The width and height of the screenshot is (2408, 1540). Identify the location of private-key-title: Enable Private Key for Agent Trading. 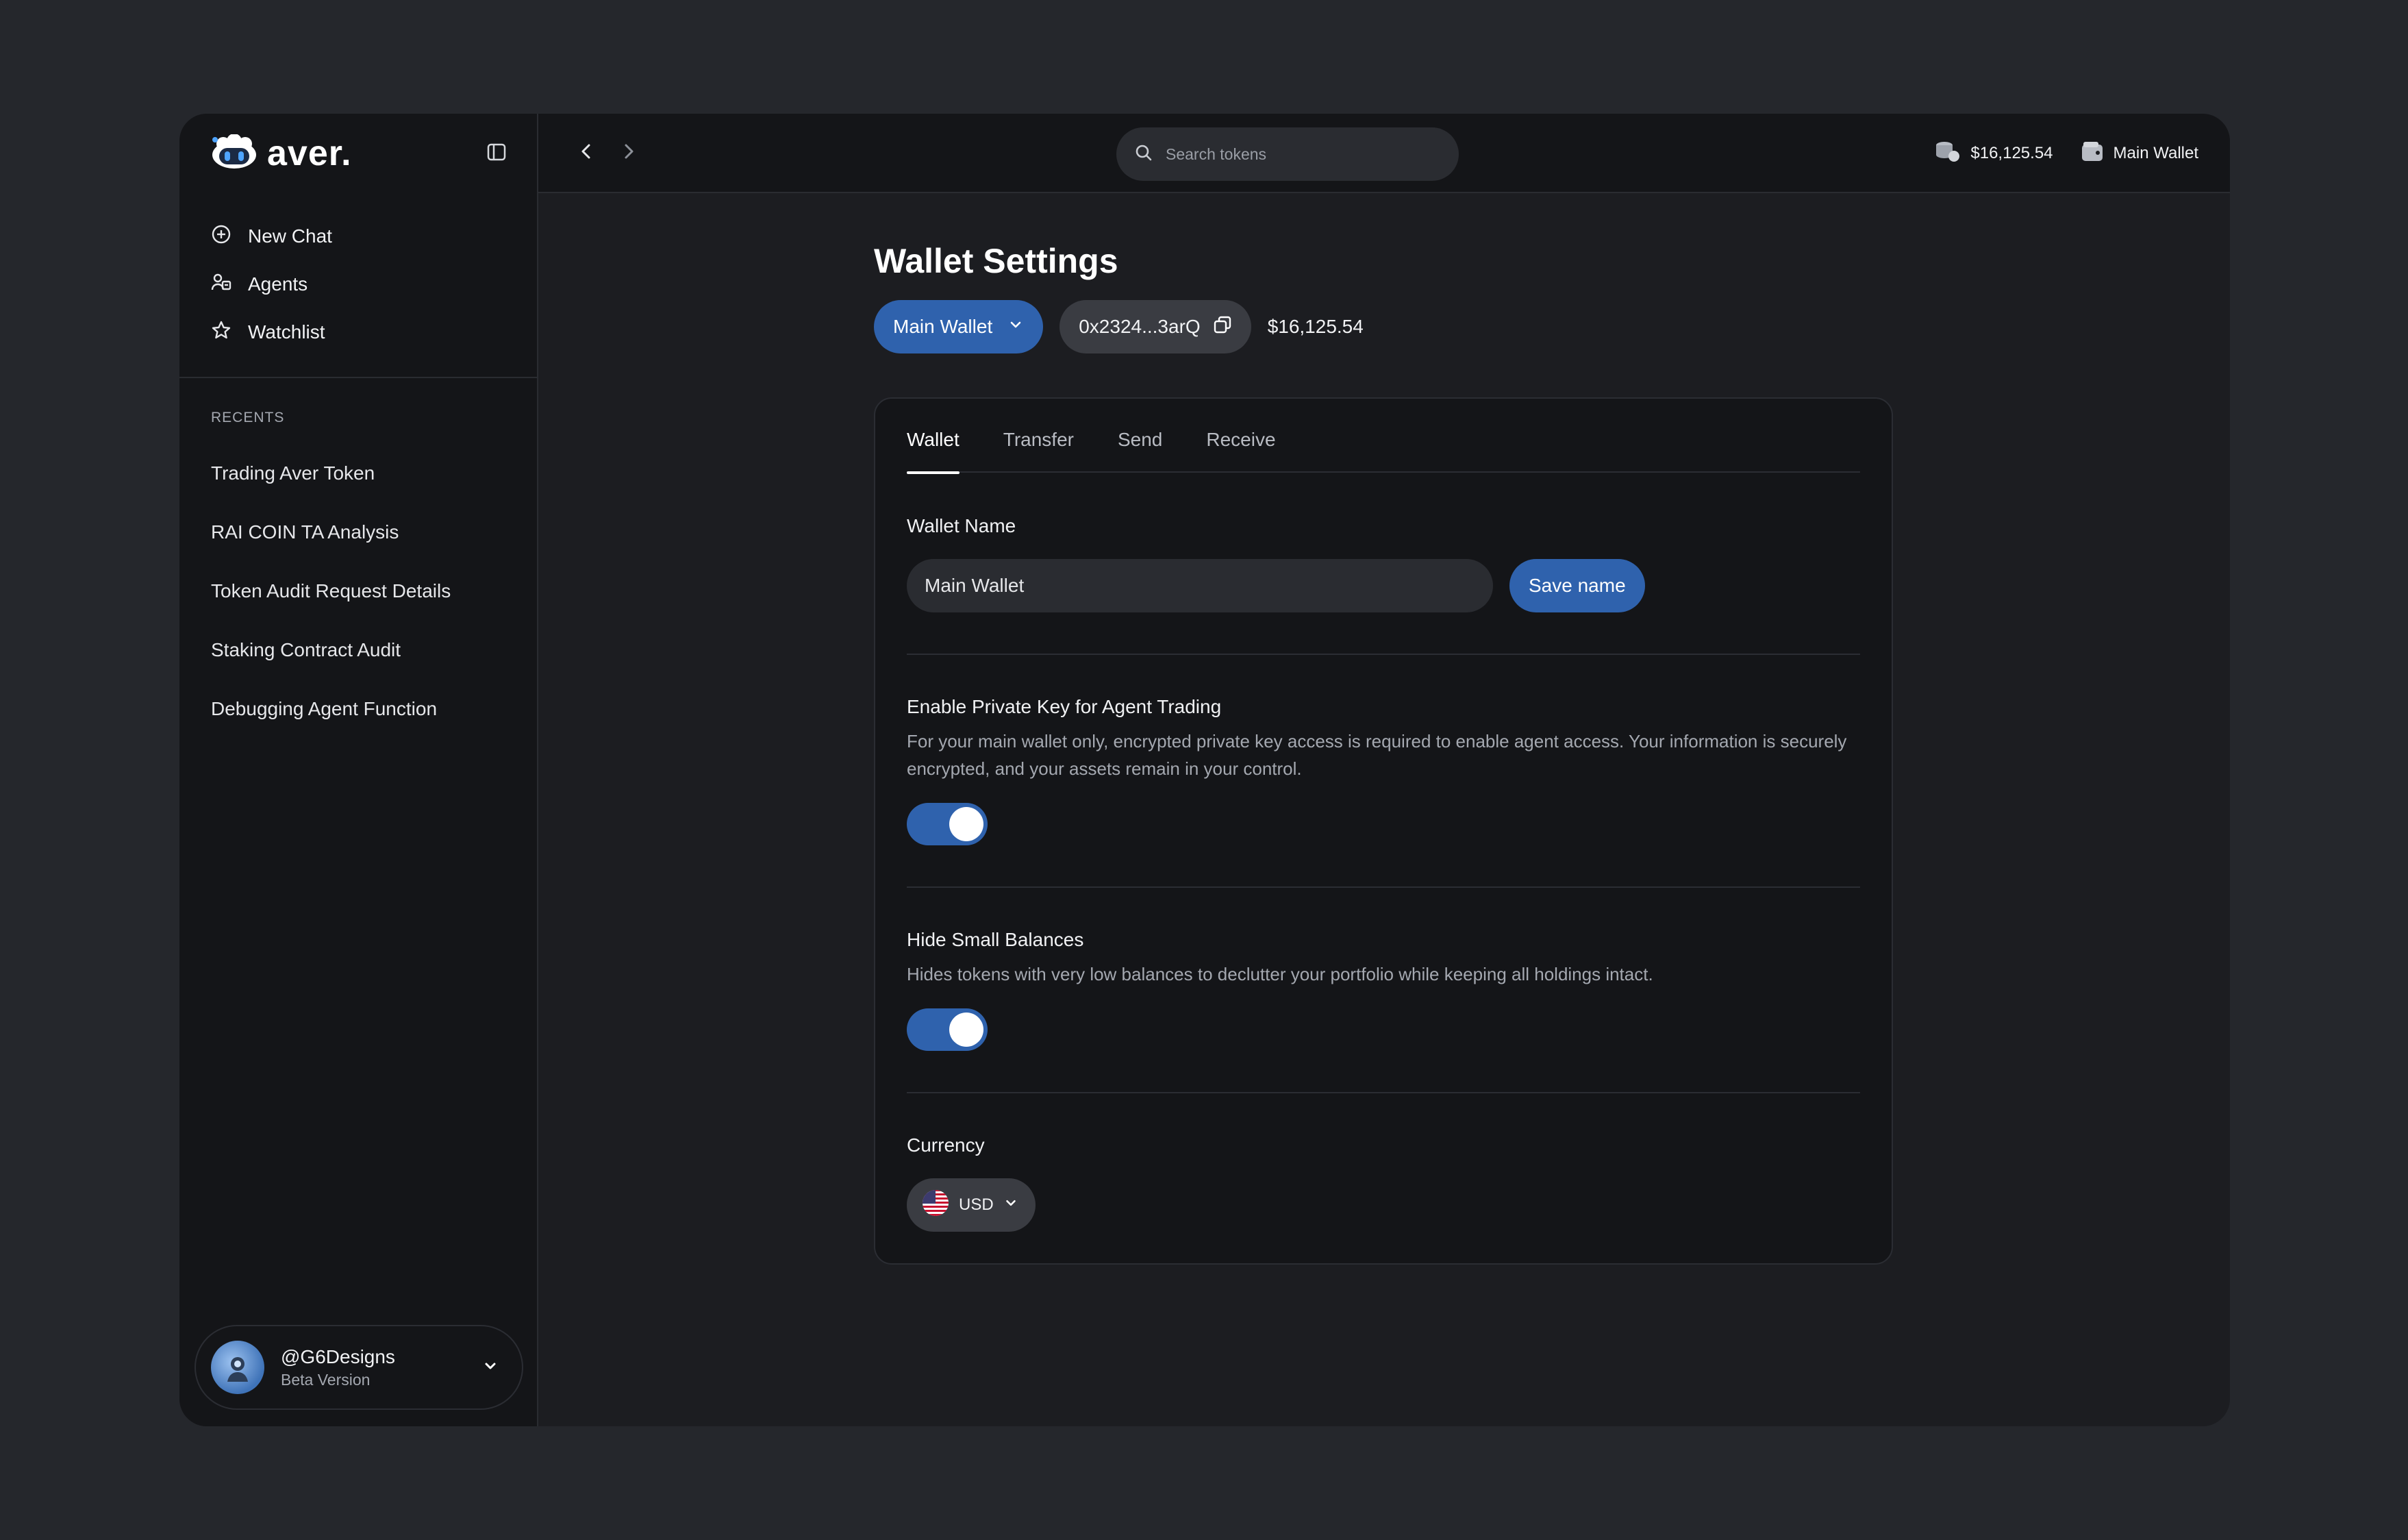
(1064, 706).